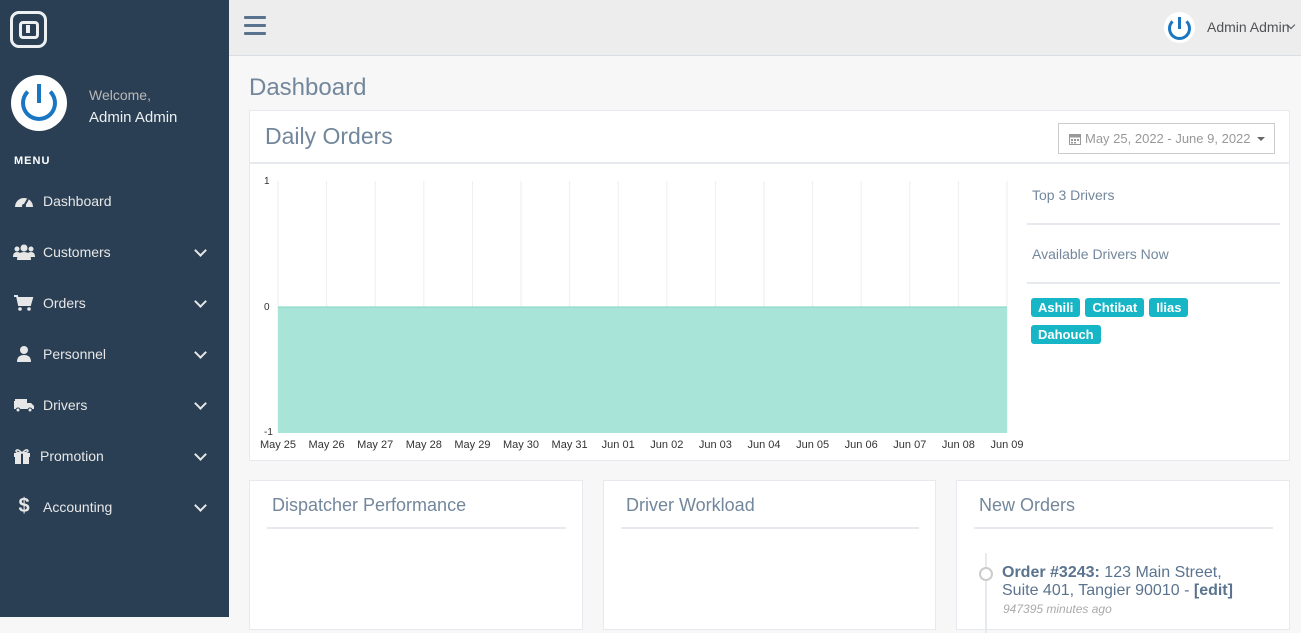 The image size is (1301, 633). I want to click on sidebar-item-label: Drivers, so click(65, 404).